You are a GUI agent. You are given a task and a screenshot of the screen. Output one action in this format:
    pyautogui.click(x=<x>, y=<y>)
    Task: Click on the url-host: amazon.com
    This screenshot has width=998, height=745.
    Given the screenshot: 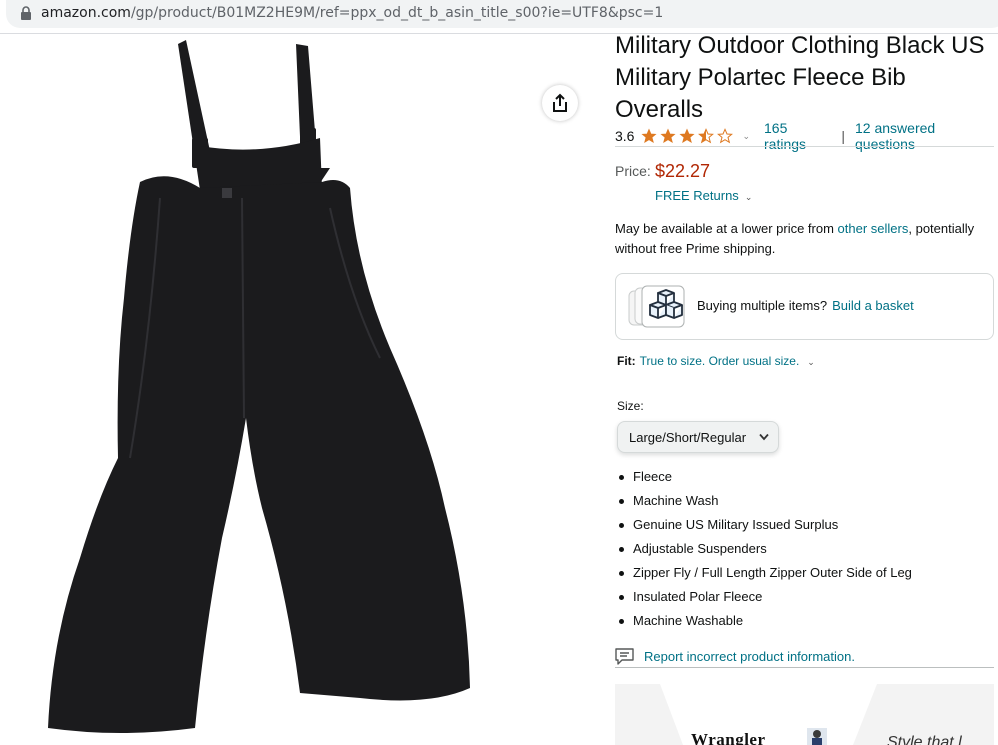 What is the action you would take?
    pyautogui.click(x=86, y=13)
    